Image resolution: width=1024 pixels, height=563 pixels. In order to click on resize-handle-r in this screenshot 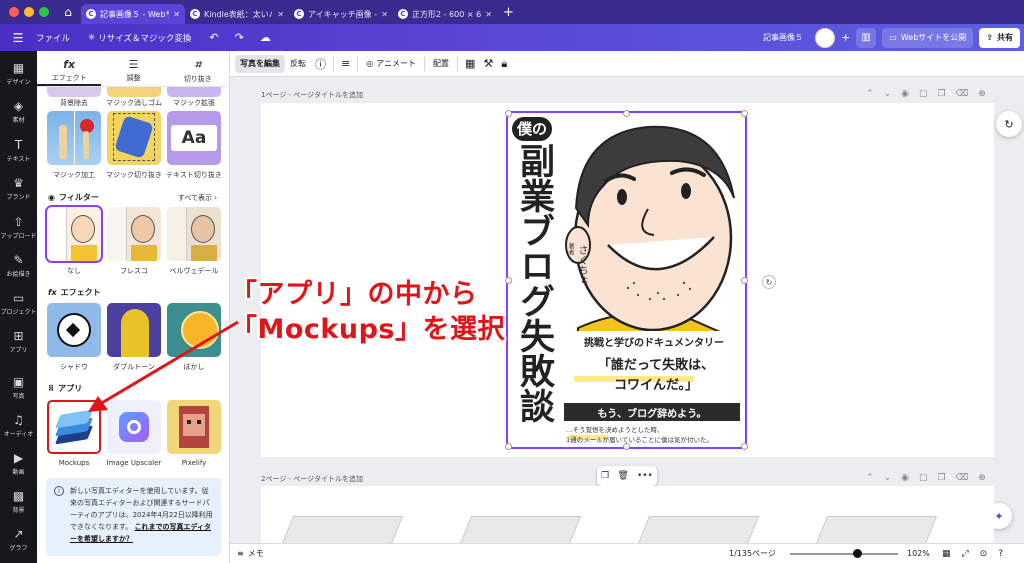, I will do `click(744, 280)`.